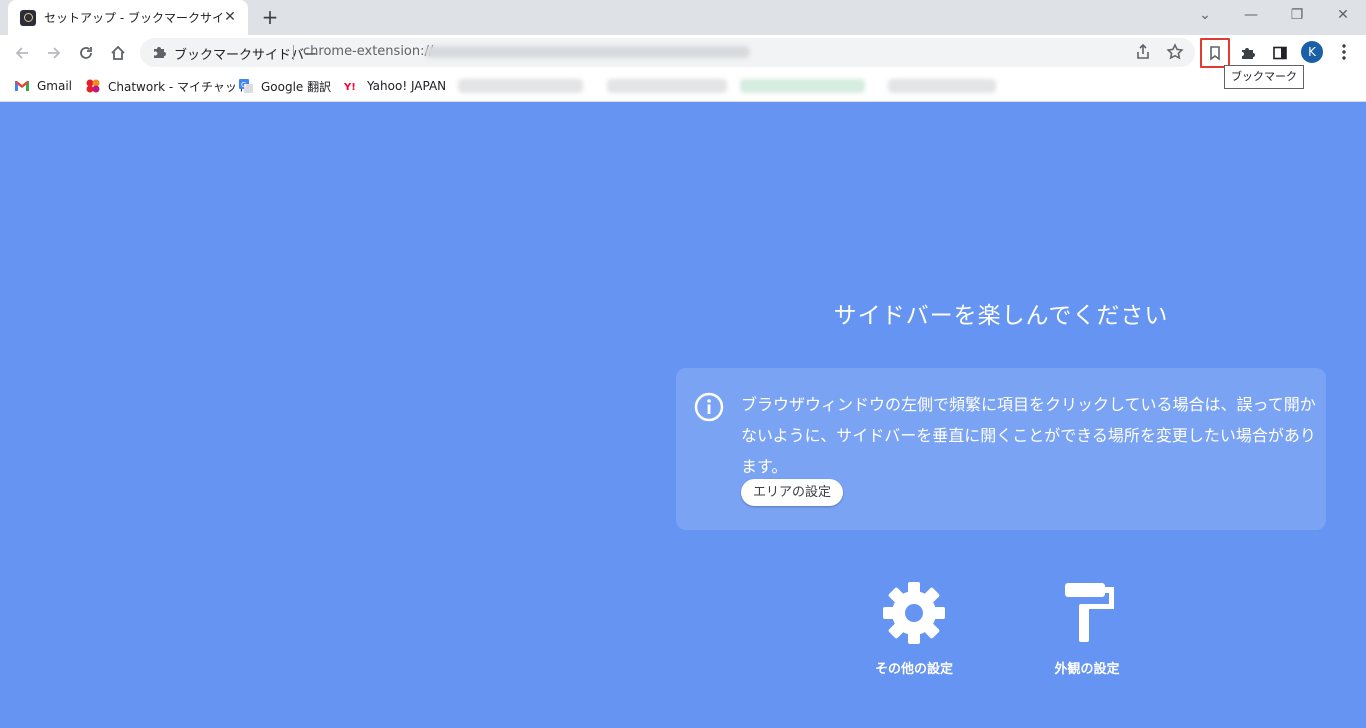  I want to click on address-bar: ブックマークサイドバー chrome-extension://, so click(667, 52).